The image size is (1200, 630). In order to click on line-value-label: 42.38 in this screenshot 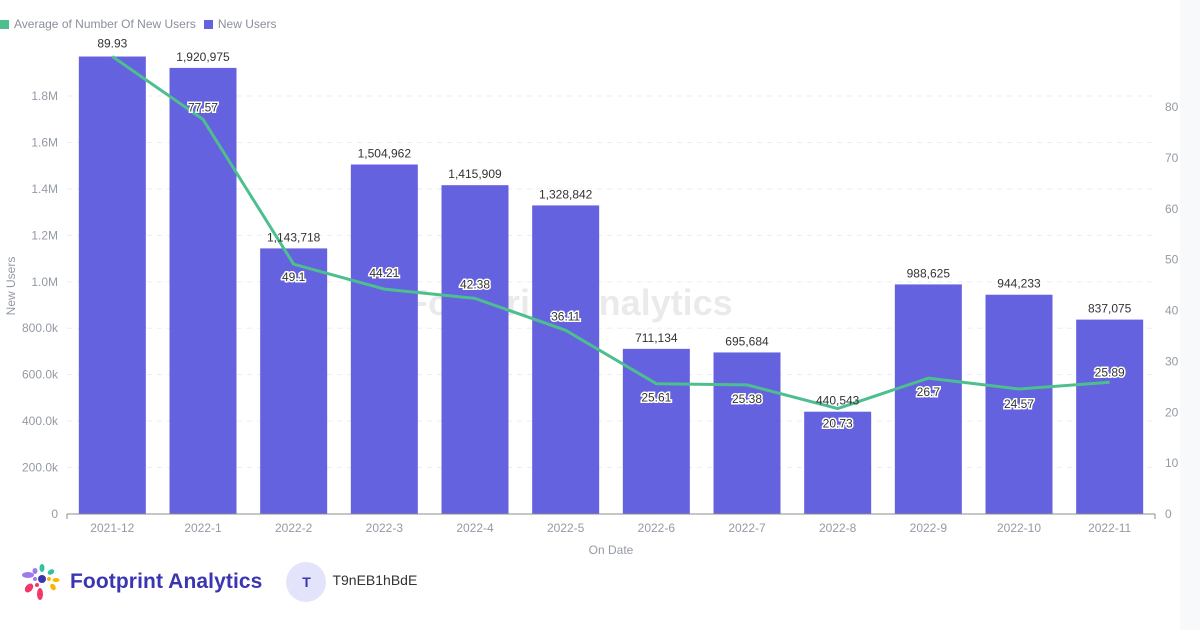, I will do `click(475, 284)`.